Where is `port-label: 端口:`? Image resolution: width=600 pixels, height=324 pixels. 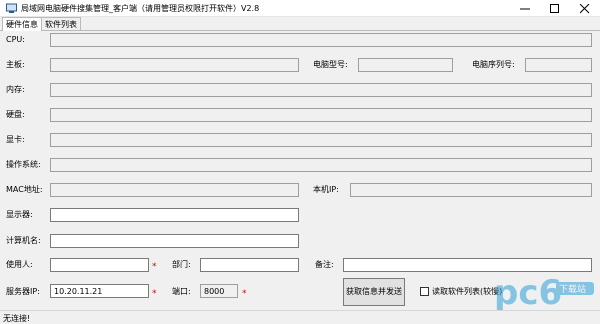
port-label: 端口: is located at coordinates (181, 291).